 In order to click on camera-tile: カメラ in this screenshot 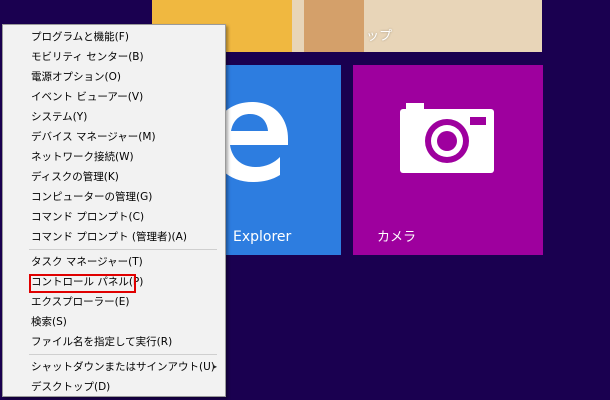, I will do `click(448, 160)`.